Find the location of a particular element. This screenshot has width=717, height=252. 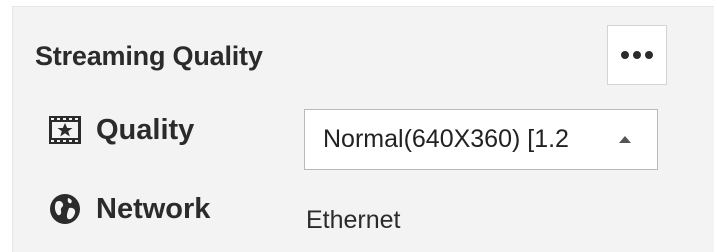

panel-title: Streaming Quality is located at coordinates (149, 56).